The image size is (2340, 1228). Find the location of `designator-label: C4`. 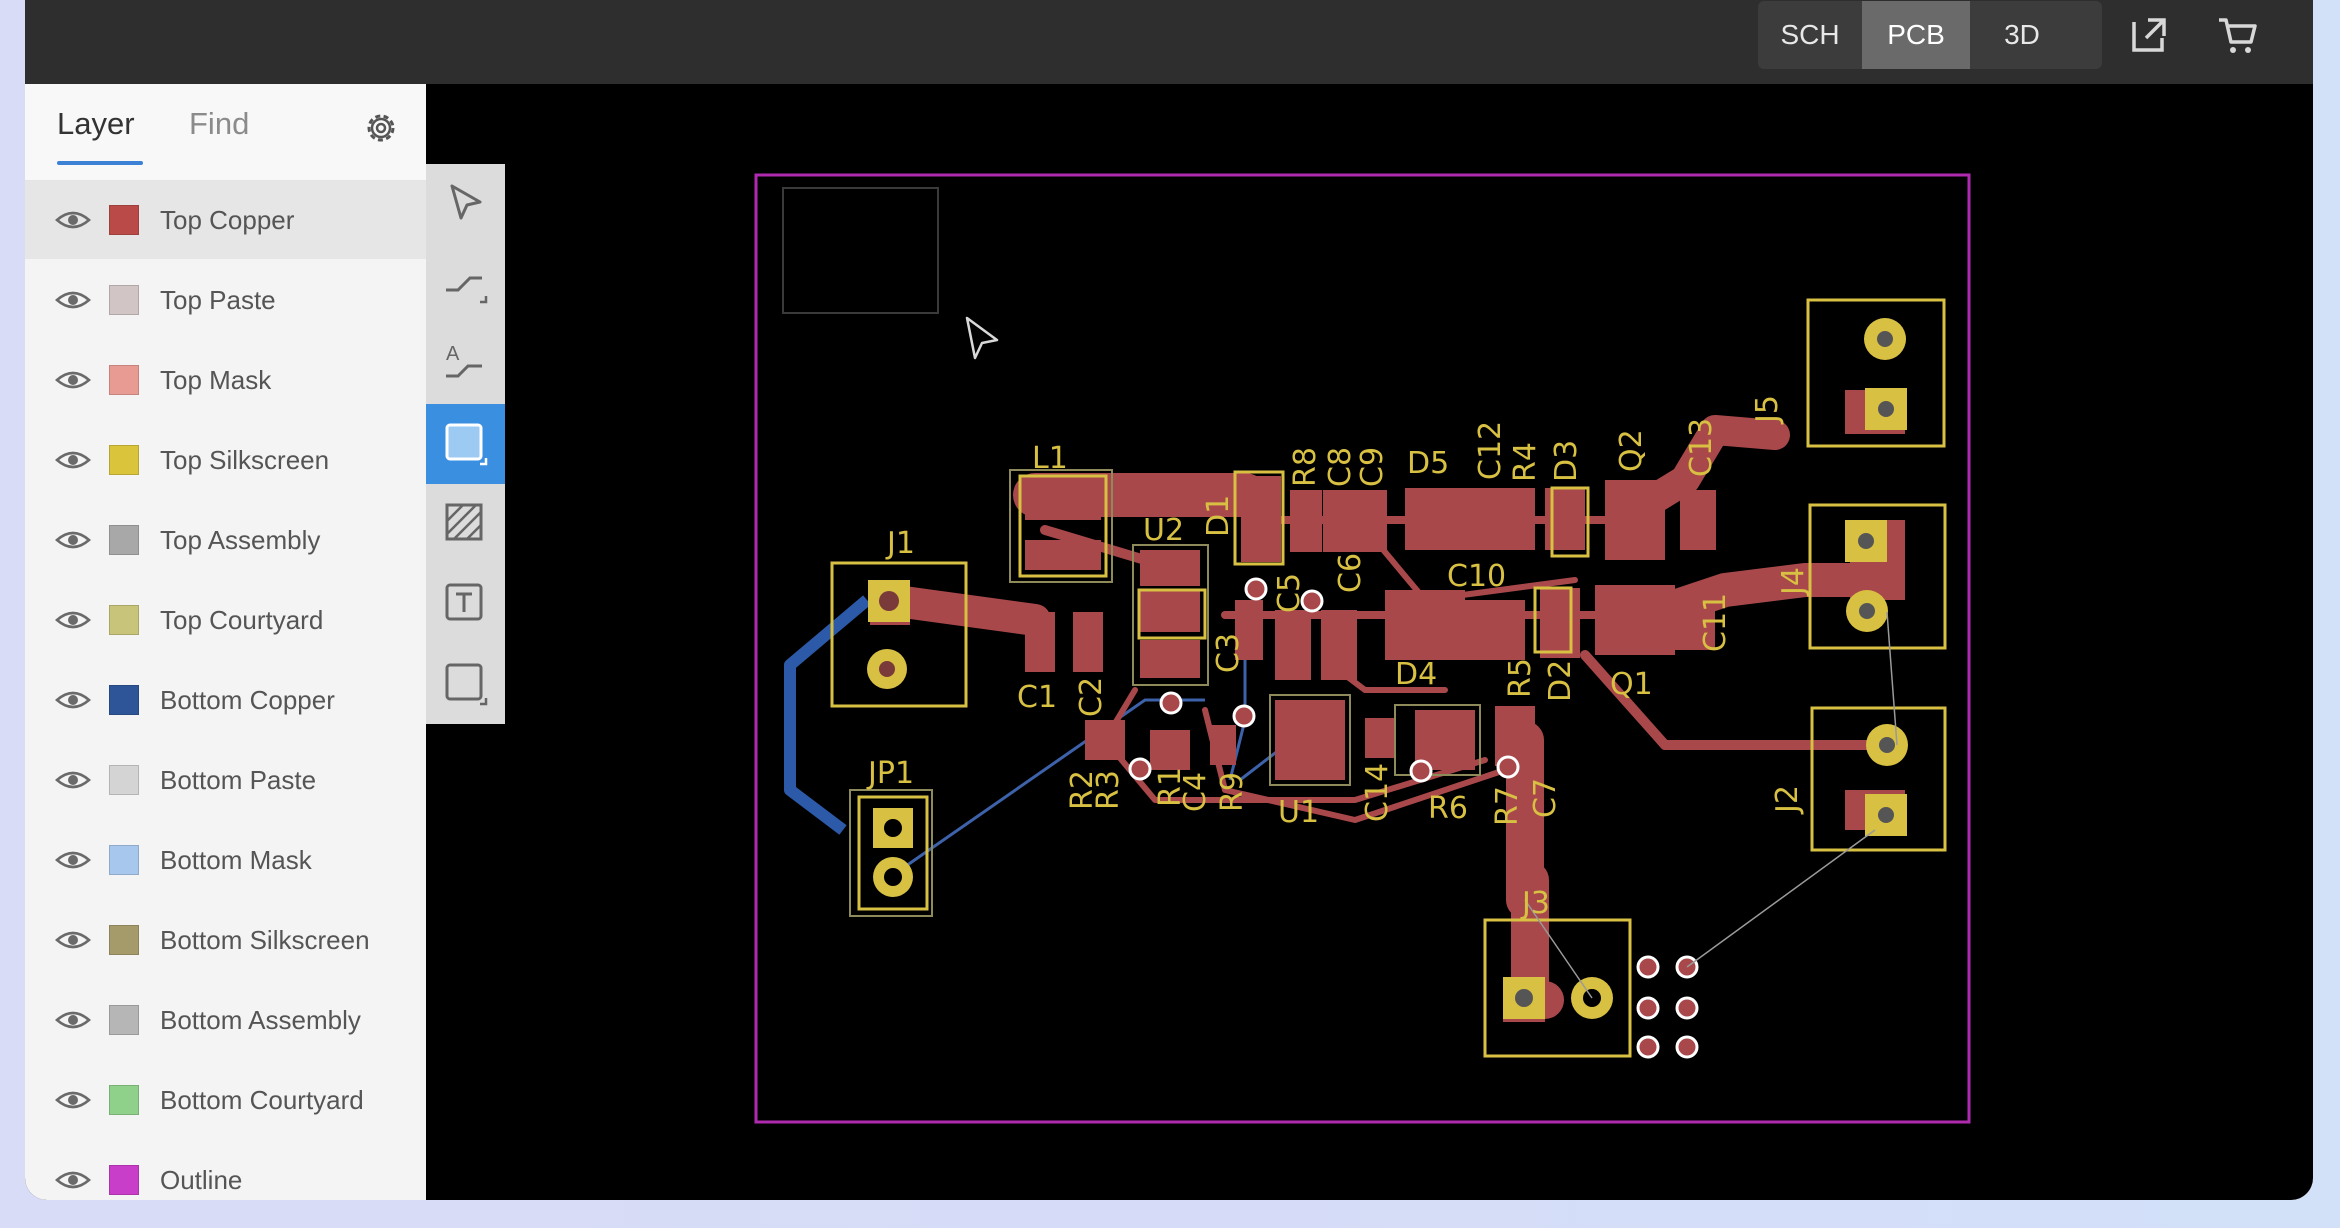

designator-label: C4 is located at coordinates (1195, 792).